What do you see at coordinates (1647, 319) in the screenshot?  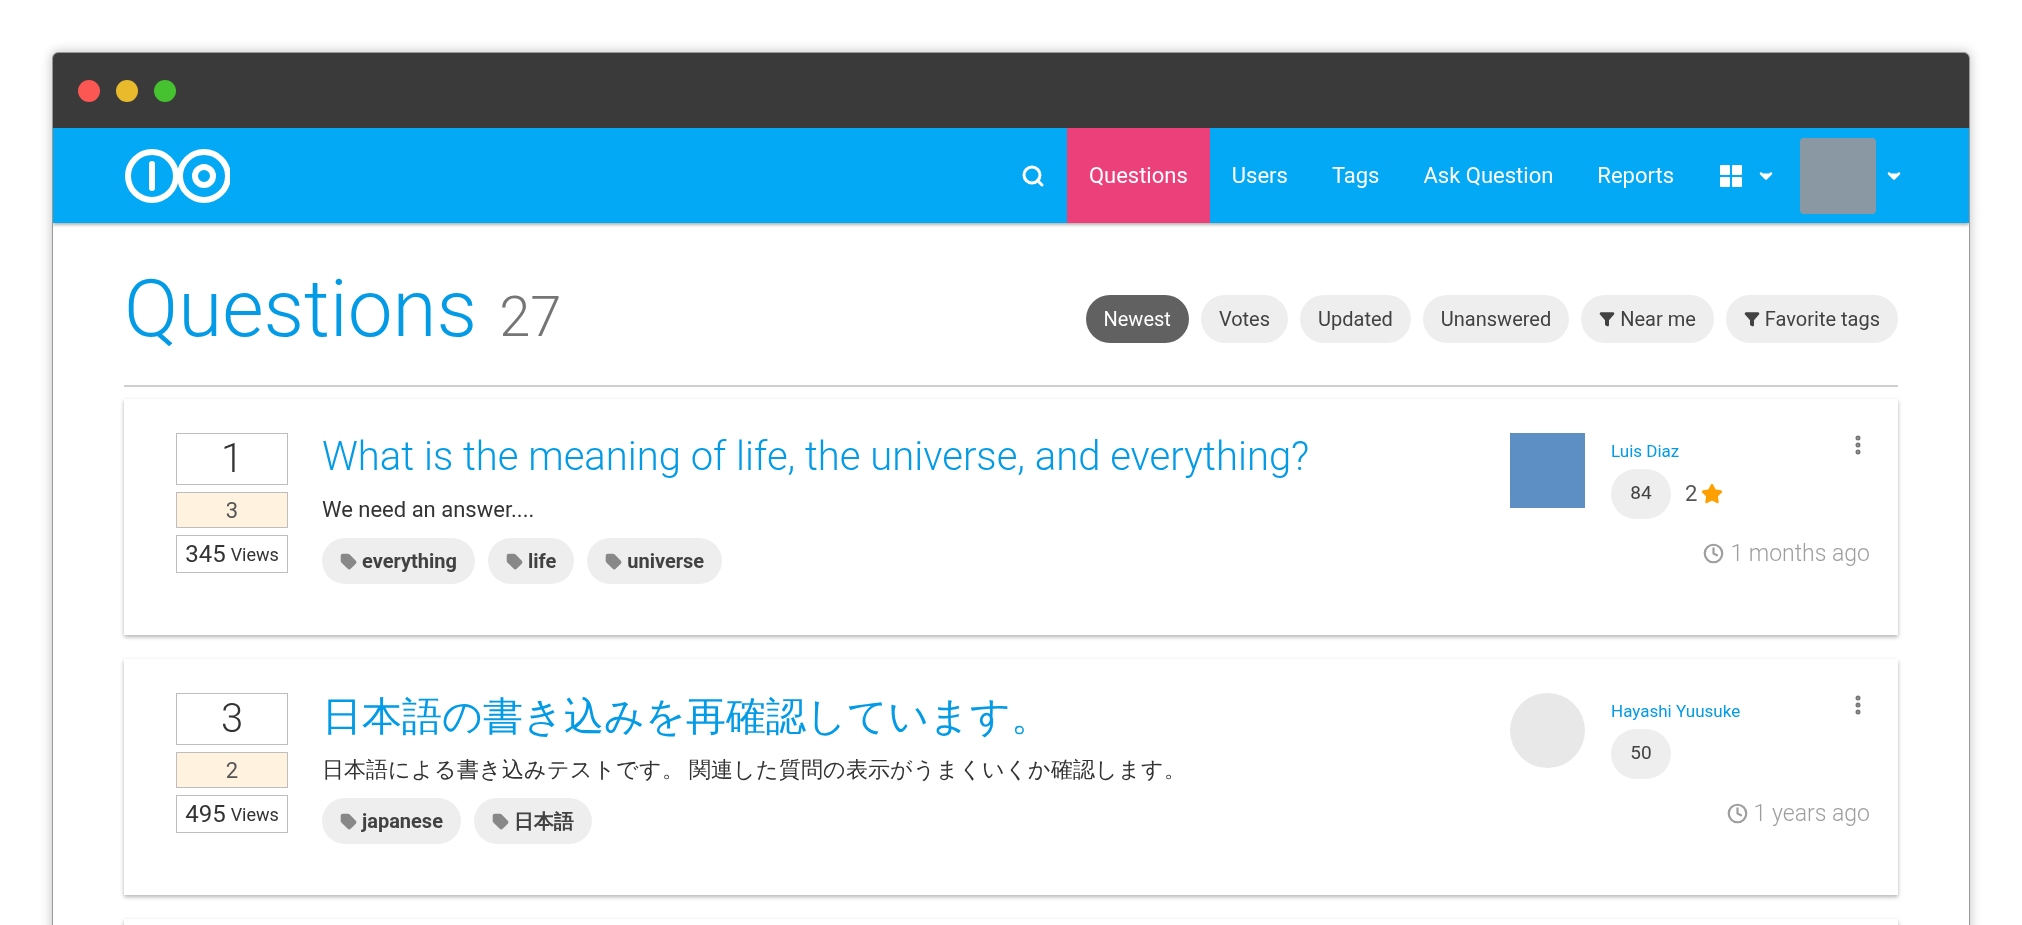 I see `filter-button: Near me` at bounding box center [1647, 319].